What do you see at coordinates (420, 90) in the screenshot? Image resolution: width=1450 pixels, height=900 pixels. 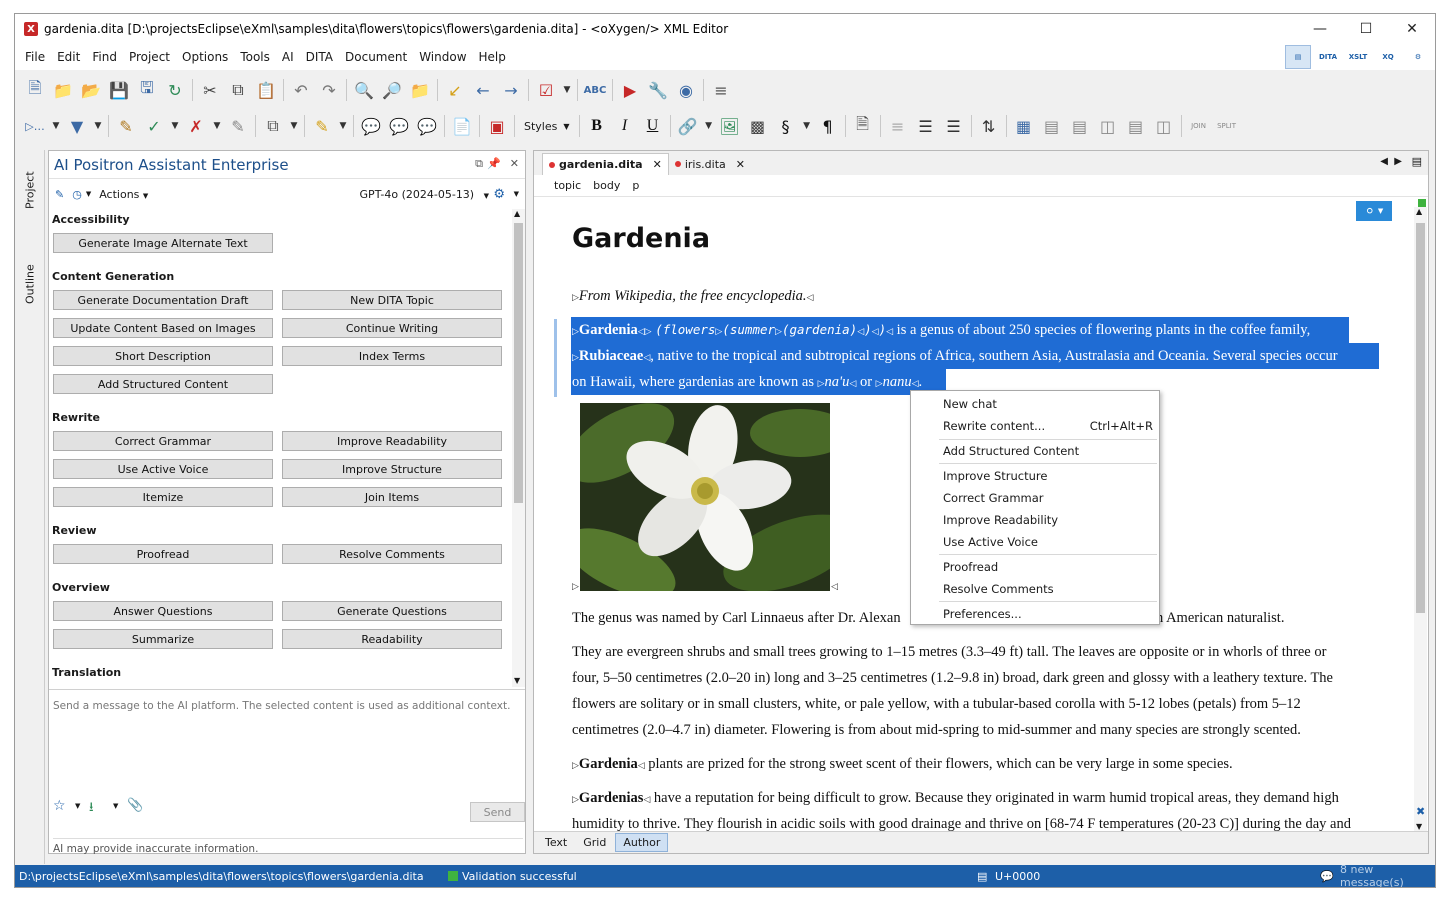 I see `find-in-project-icon: 📁` at bounding box center [420, 90].